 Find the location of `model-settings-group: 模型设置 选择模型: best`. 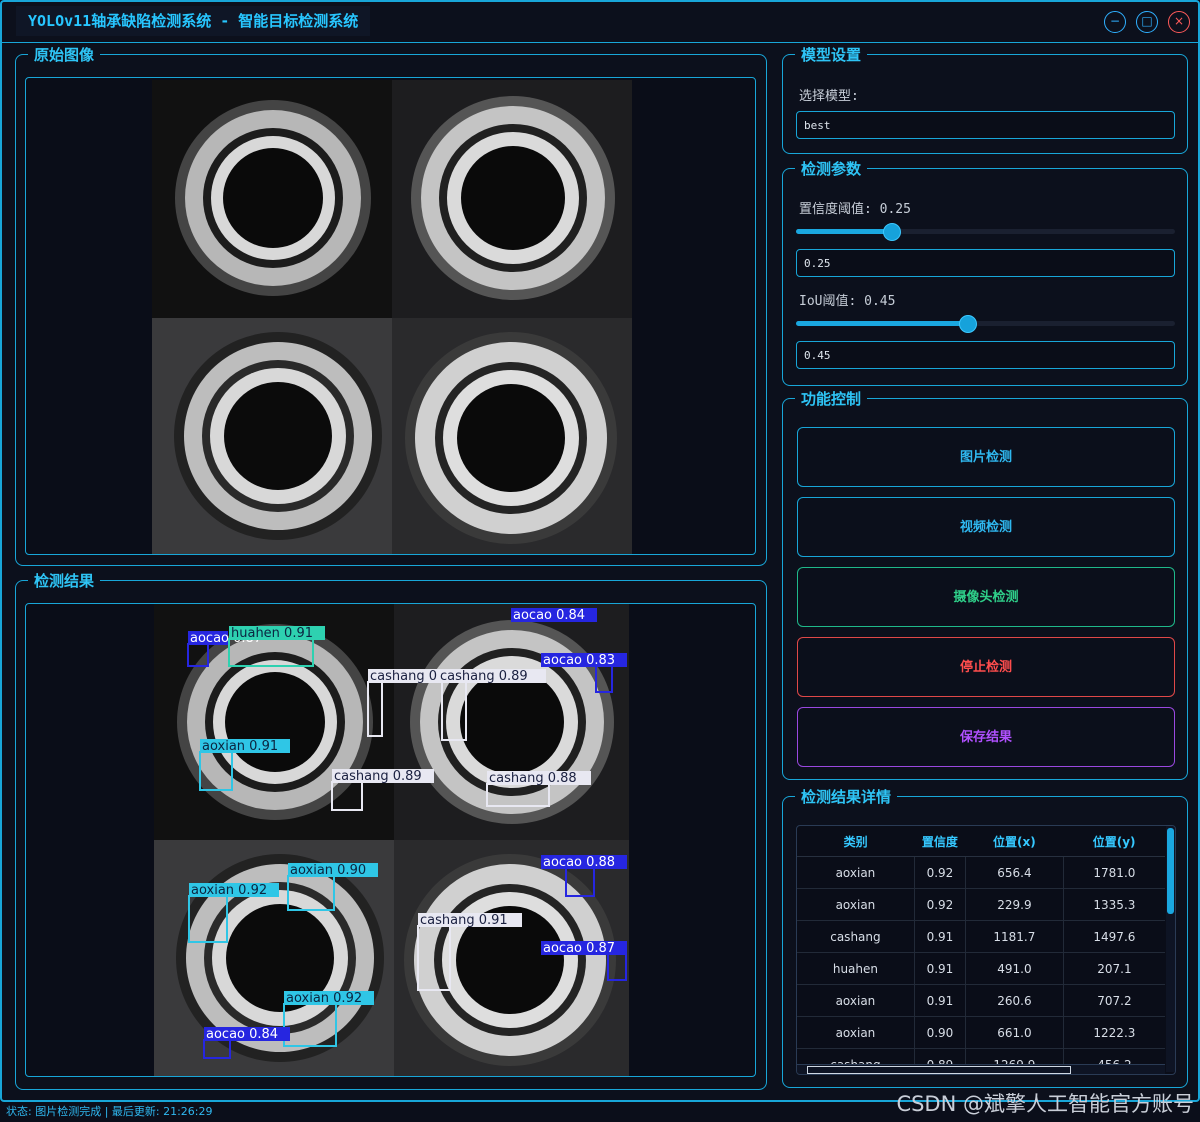

model-settings-group: 模型设置 选择模型: best is located at coordinates (985, 99).